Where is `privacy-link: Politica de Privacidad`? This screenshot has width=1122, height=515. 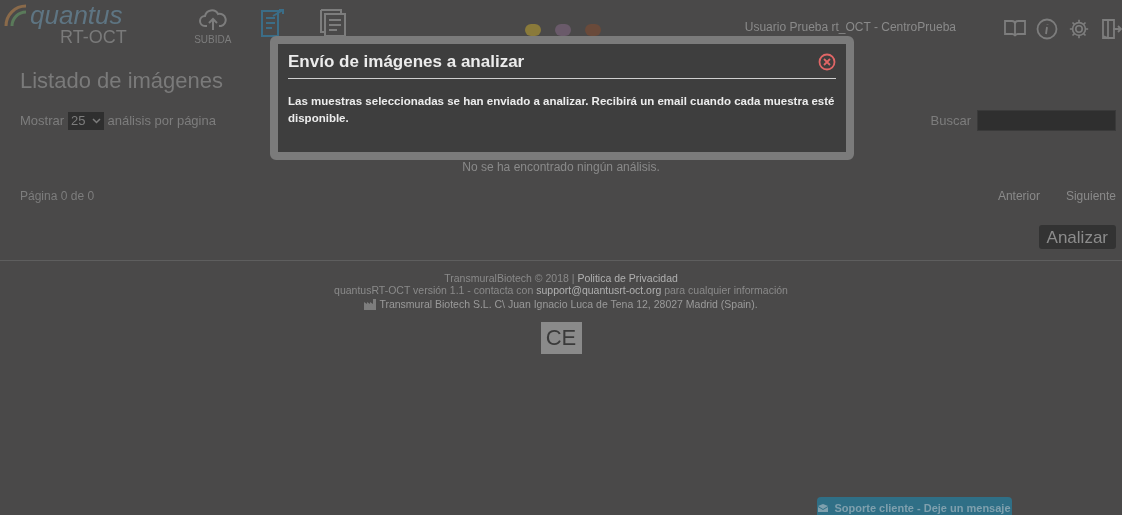 privacy-link: Politica de Privacidad is located at coordinates (627, 278).